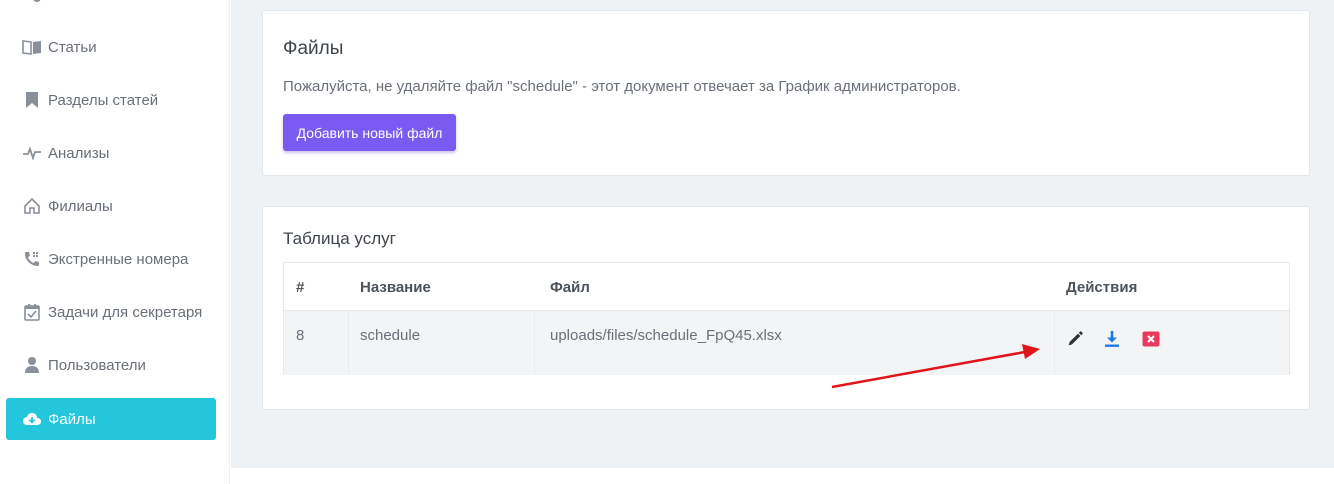  I want to click on table-title: Таблица услуг, so click(339, 238).